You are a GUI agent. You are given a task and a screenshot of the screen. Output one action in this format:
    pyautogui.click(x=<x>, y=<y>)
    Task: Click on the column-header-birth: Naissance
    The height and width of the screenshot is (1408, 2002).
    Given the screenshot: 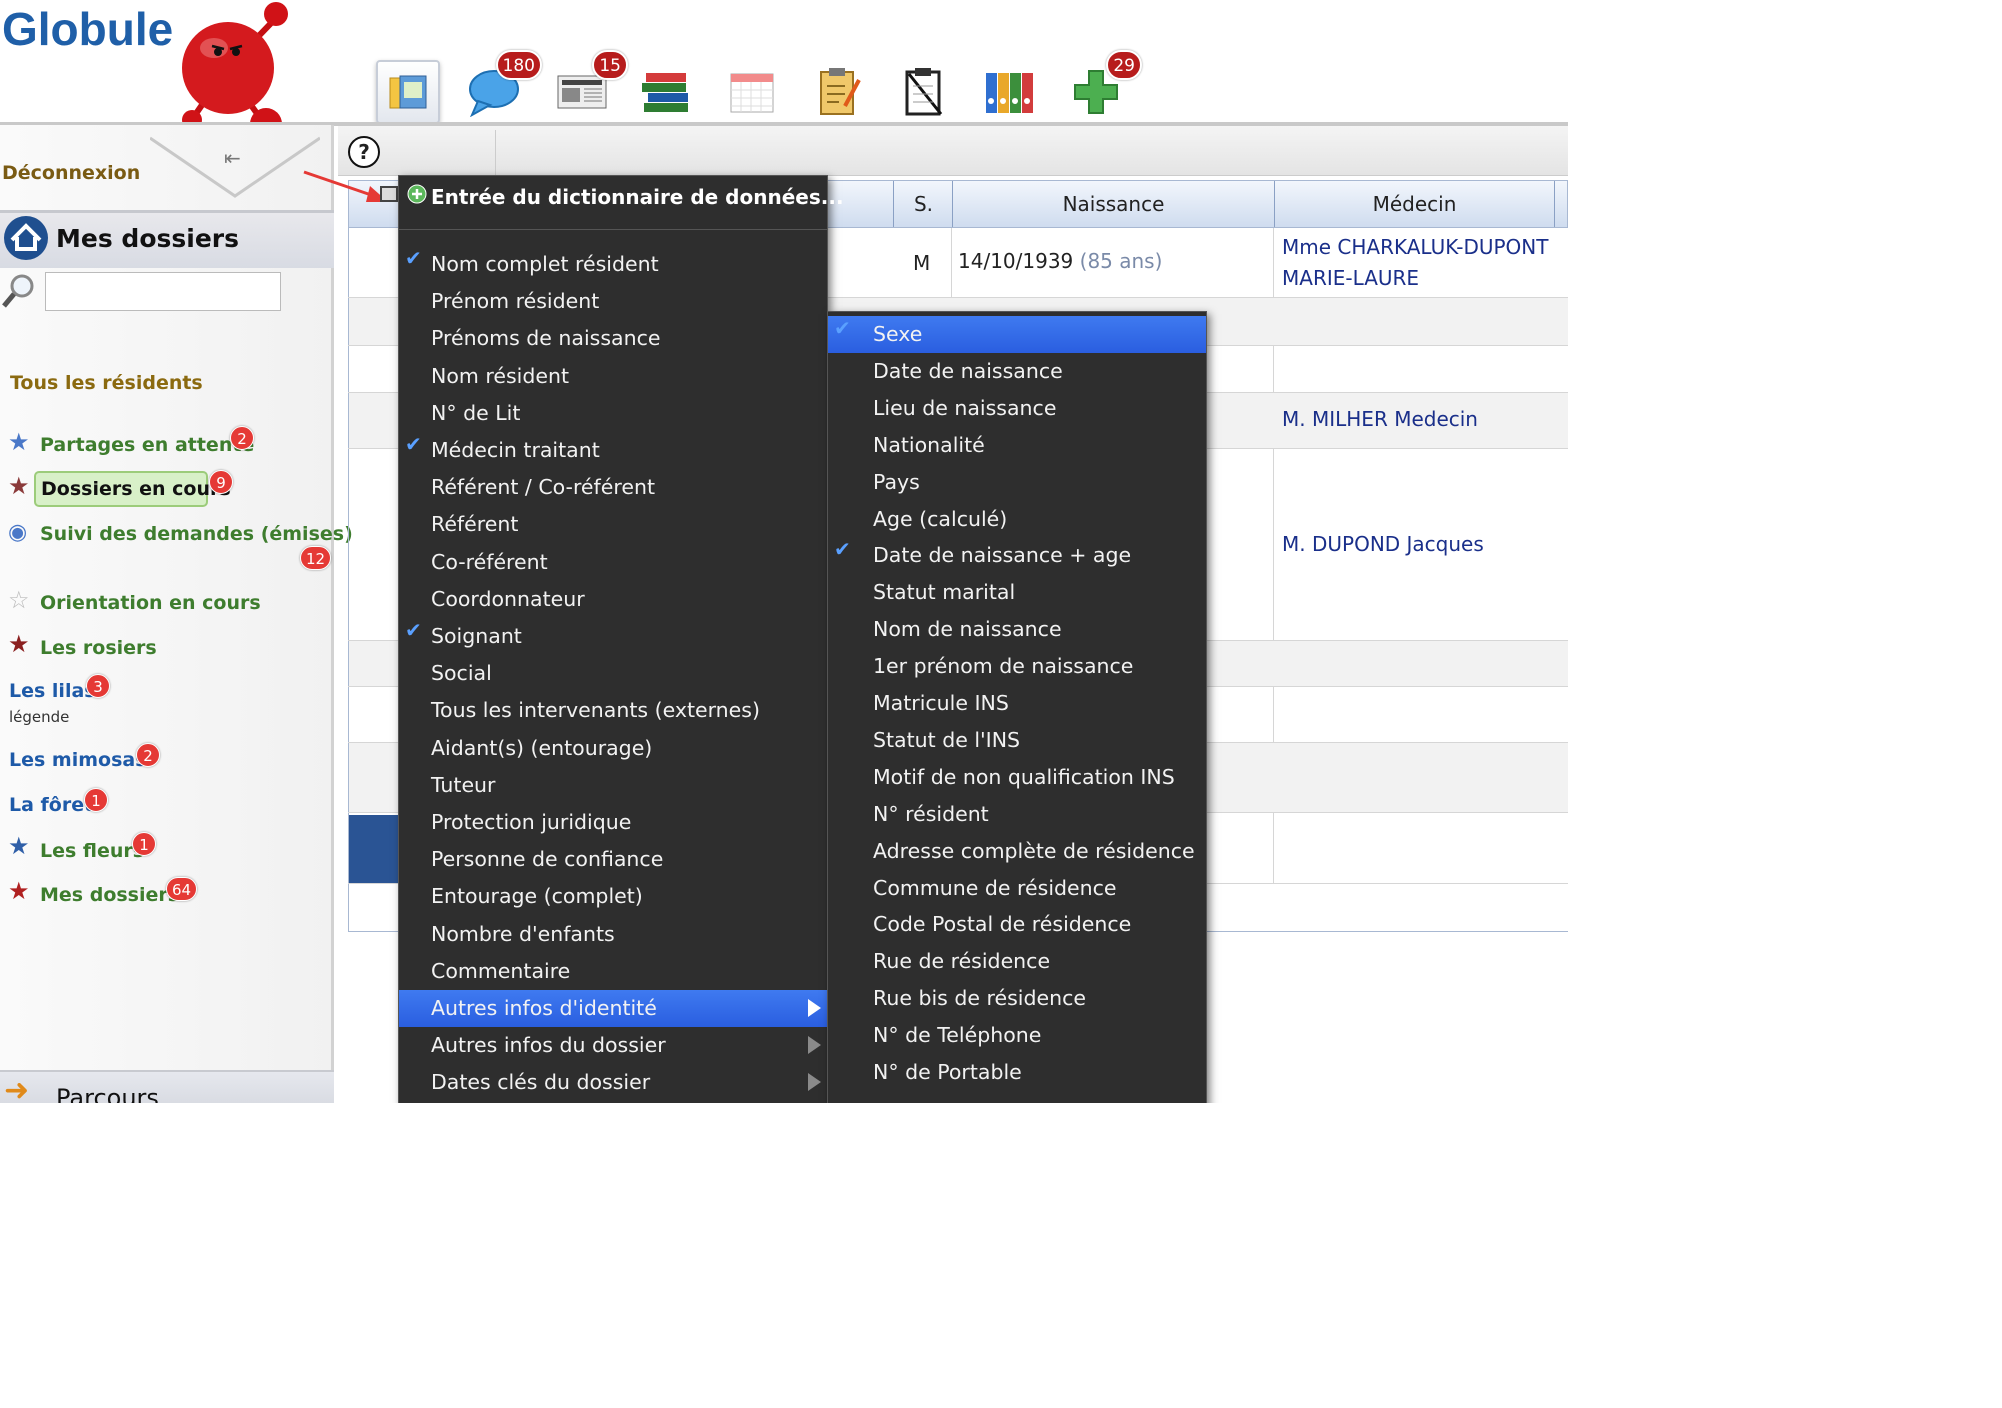 What is the action you would take?
    pyautogui.click(x=1113, y=204)
    